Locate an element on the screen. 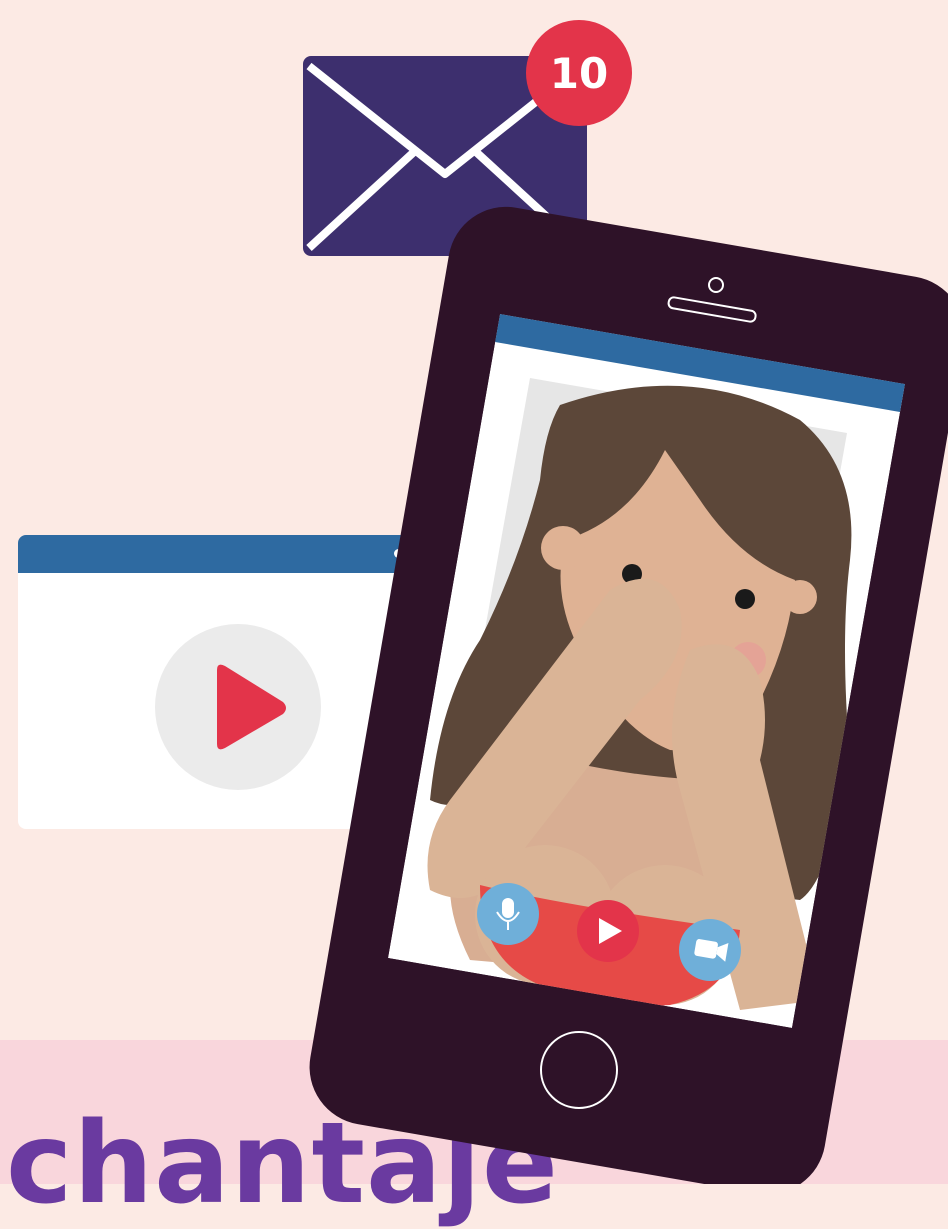 The width and height of the screenshot is (948, 1229). play-call-button is located at coordinates (608, 931).